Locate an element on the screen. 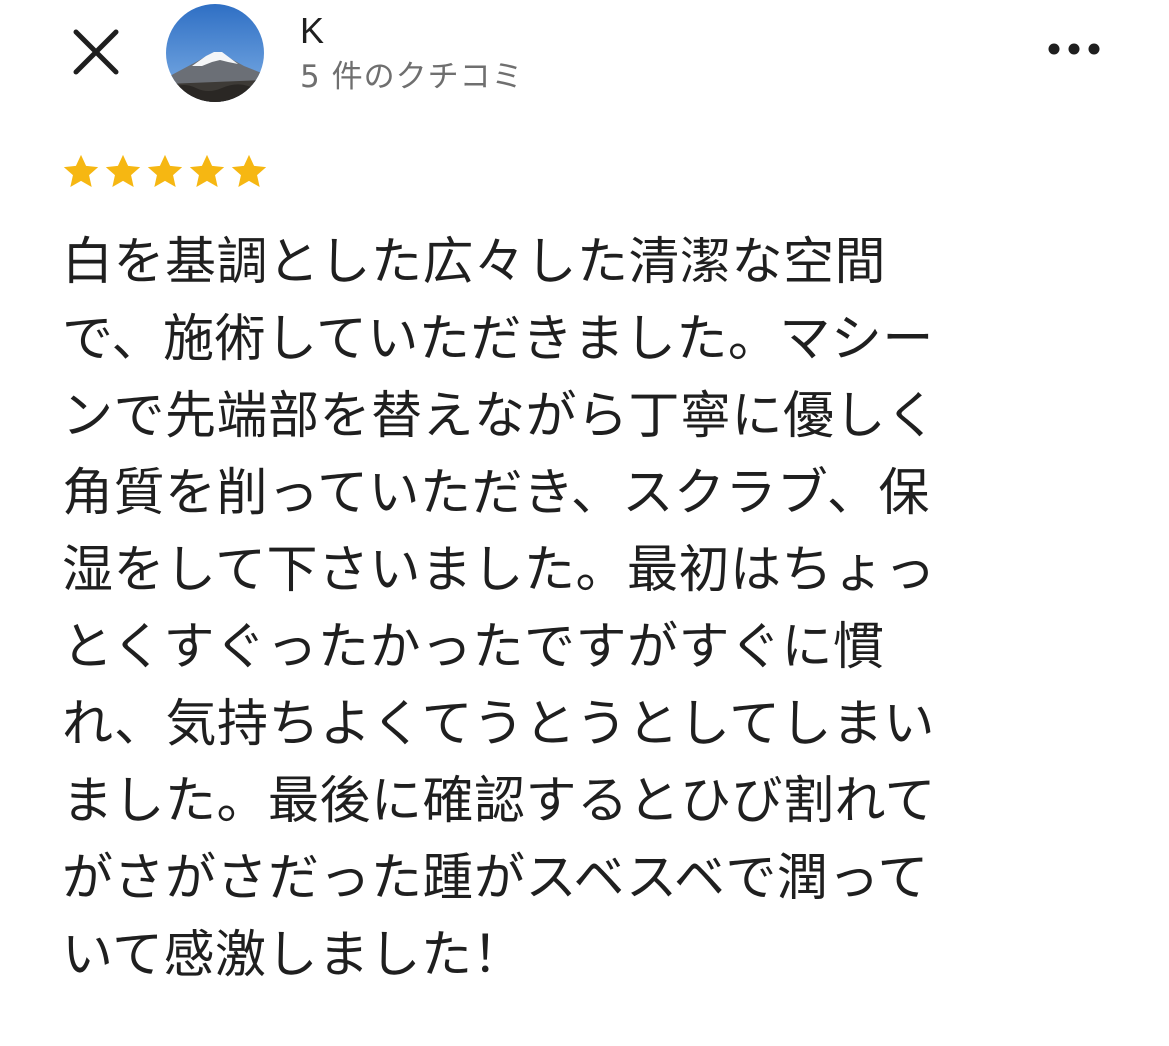 The height and width of the screenshot is (1046, 1169). review-text-line: で、施術していただきました。マシー is located at coordinates (498, 339).